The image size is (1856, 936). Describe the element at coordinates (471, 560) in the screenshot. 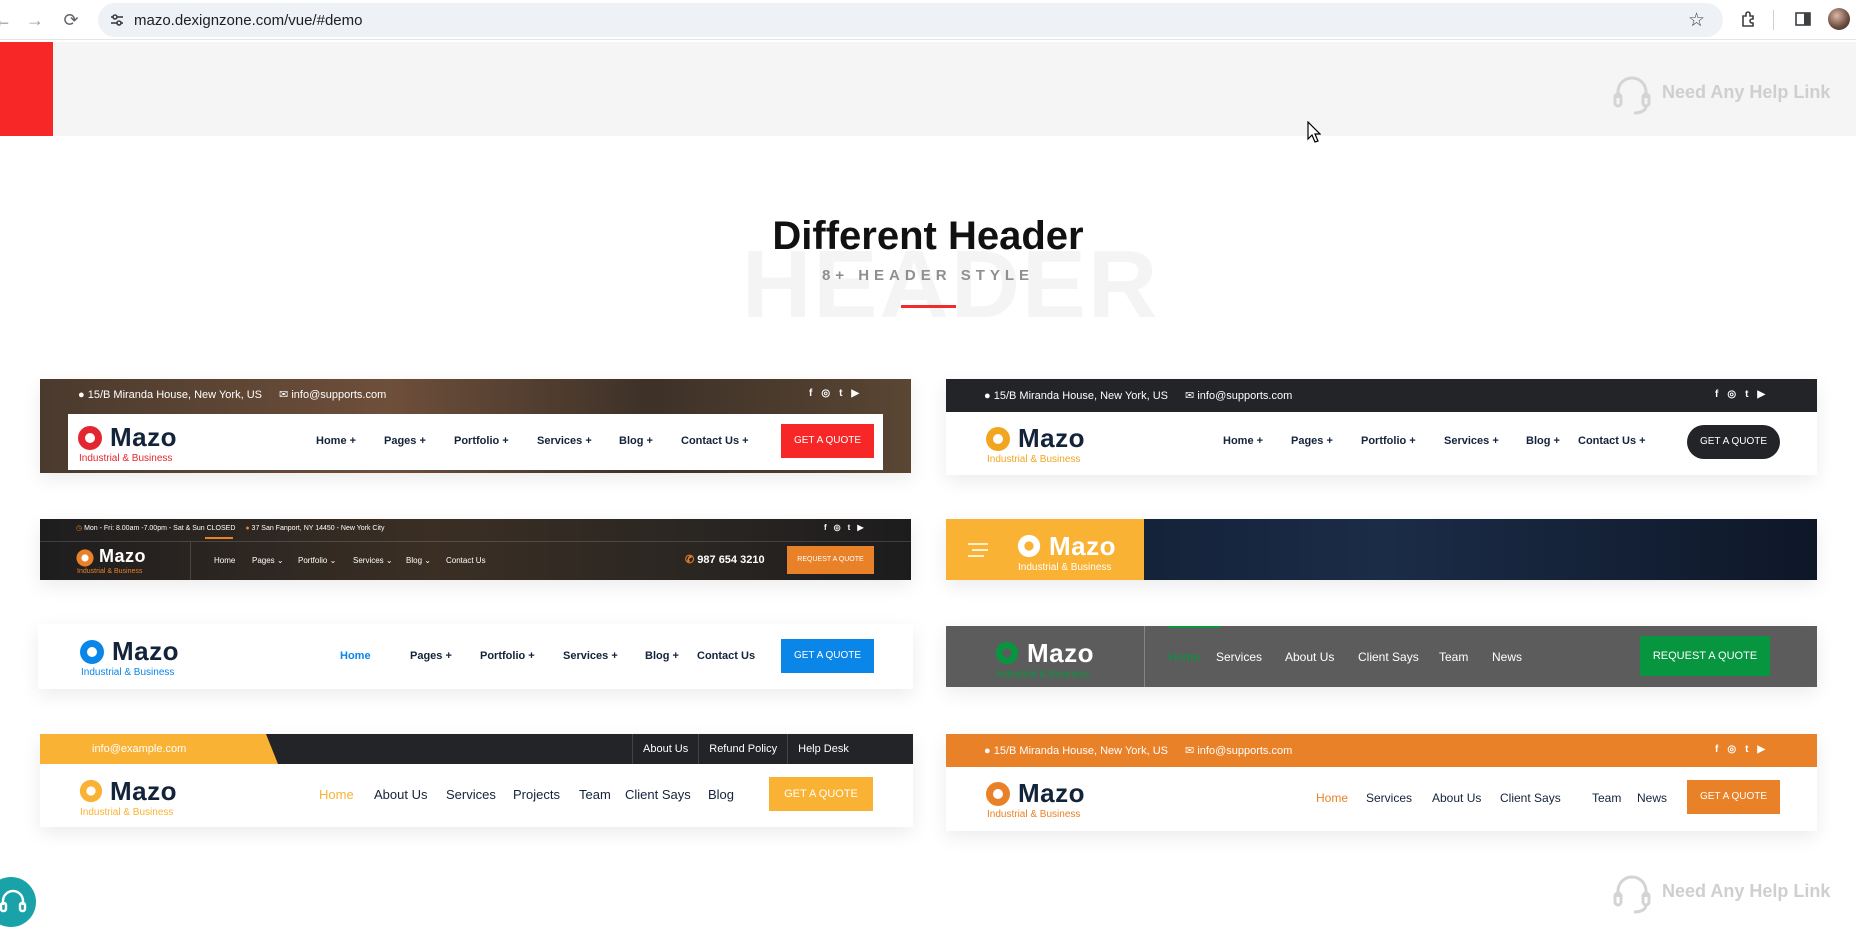

I see `h3-menu-contact: Contact Us` at that location.